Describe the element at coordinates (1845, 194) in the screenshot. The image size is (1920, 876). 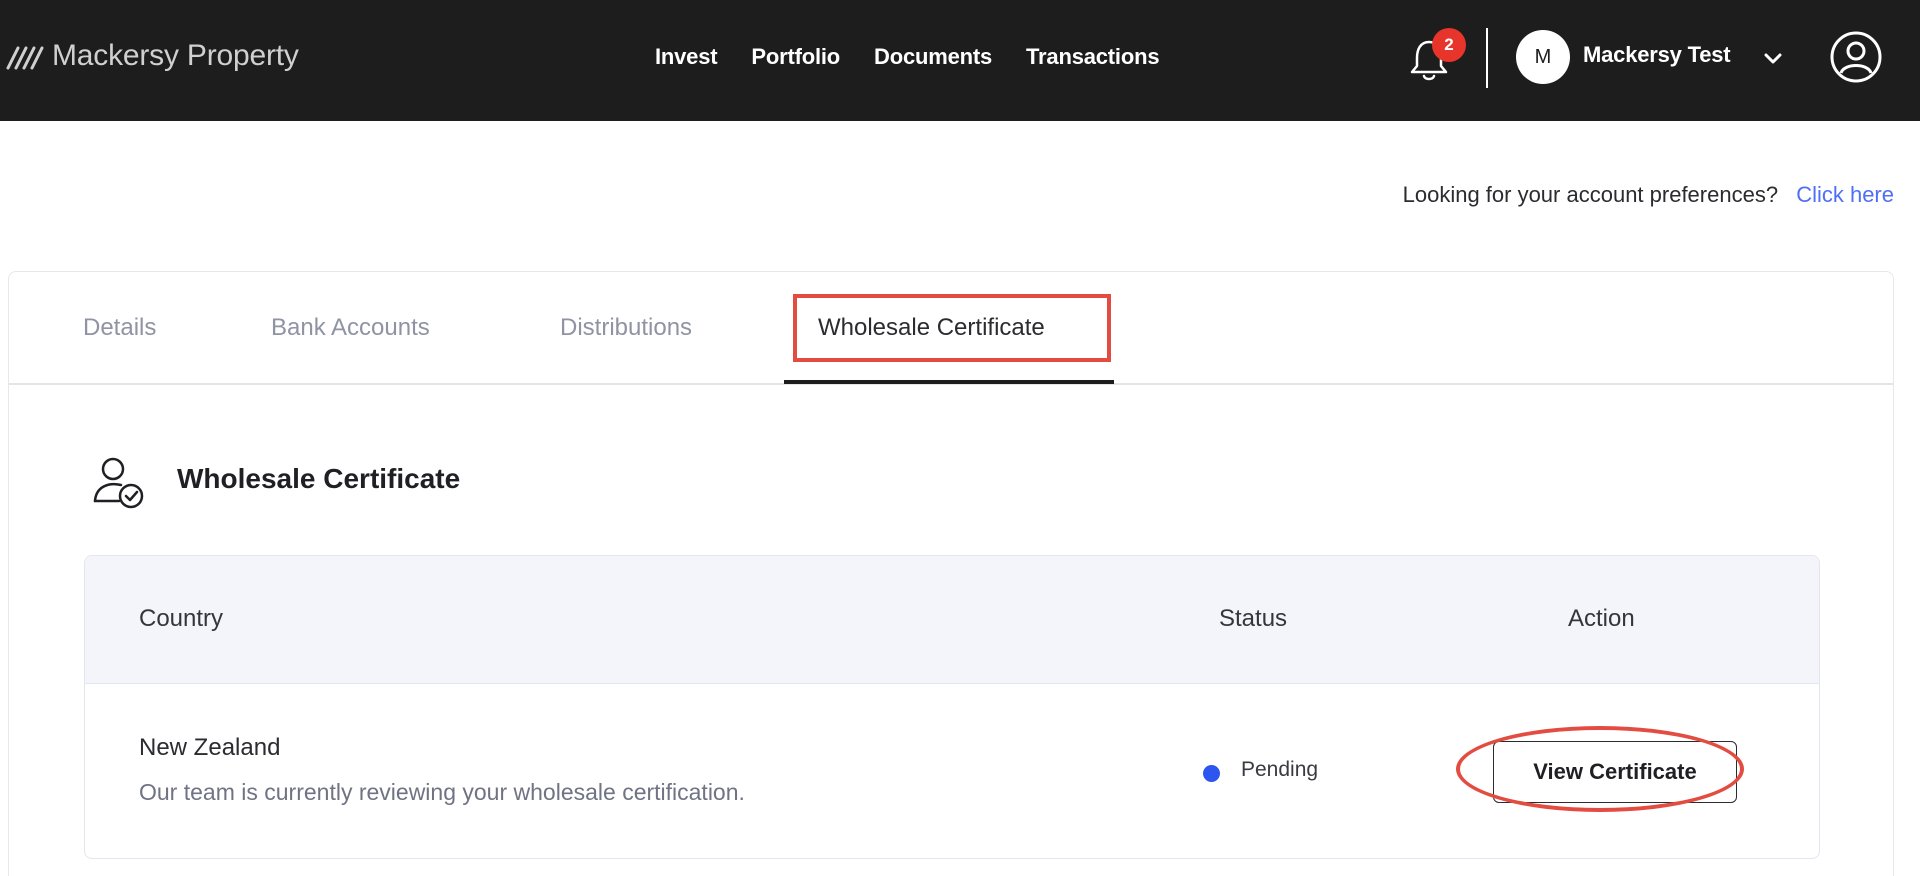
I see `preferences-link: Click here` at that location.